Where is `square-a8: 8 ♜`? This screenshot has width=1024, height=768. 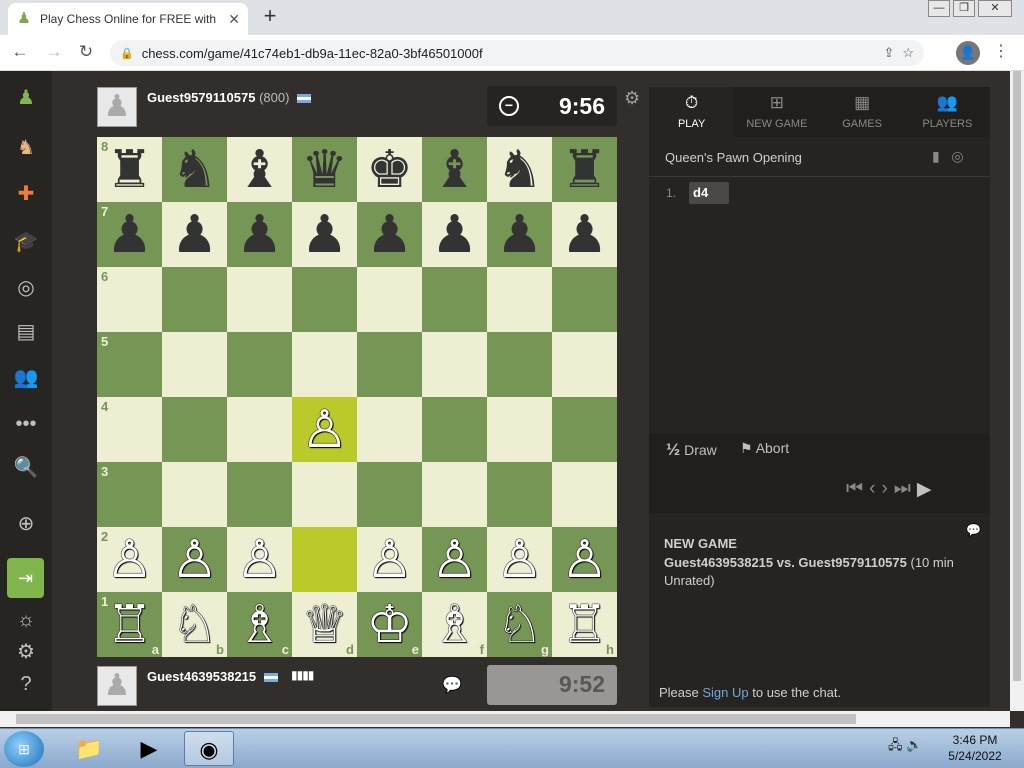 square-a8: 8 ♜ is located at coordinates (129, 169).